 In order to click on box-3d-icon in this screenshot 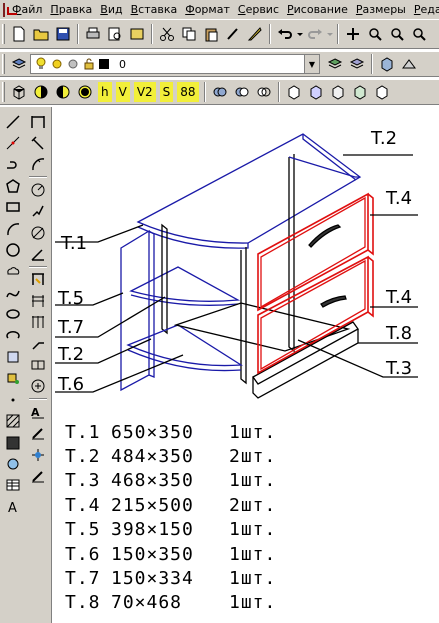, I will do `click(387, 64)`.